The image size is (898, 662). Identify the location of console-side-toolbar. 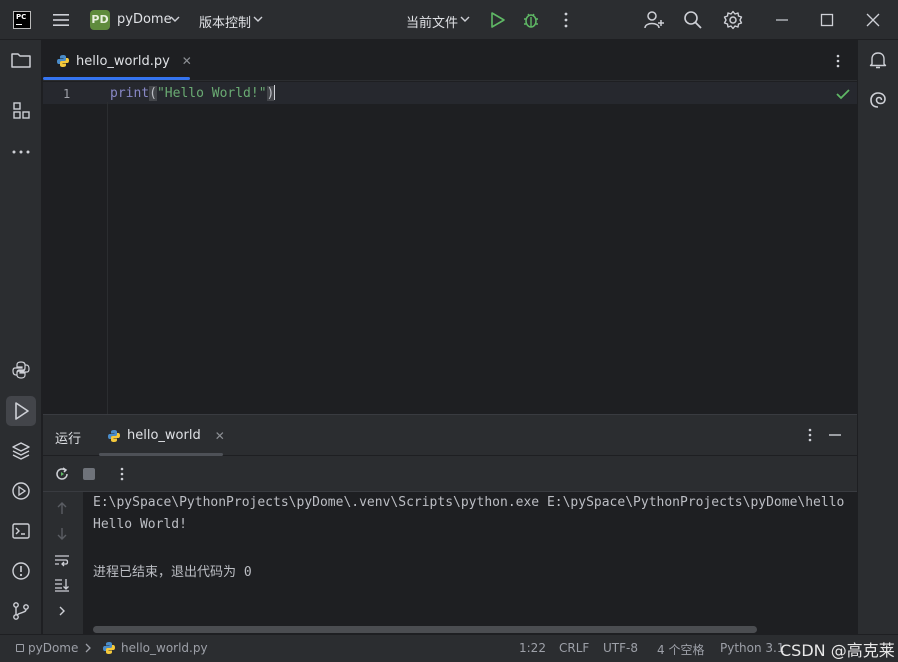
(63, 563).